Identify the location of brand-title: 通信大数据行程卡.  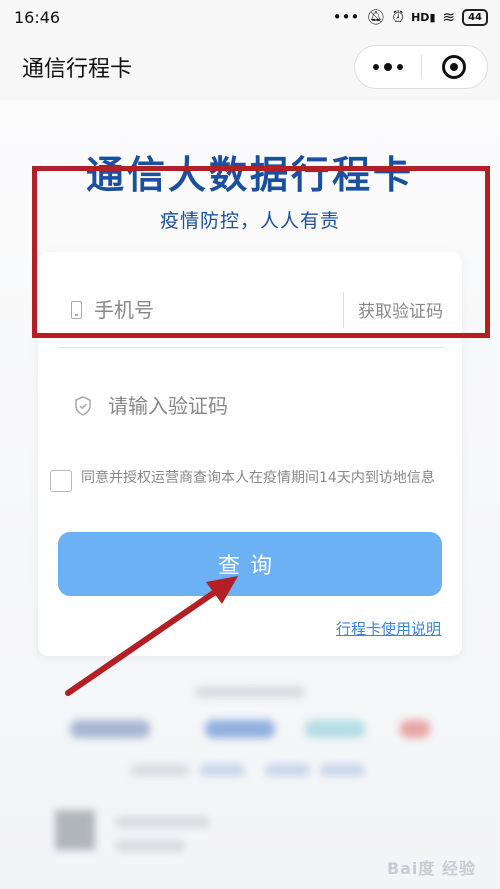
(249, 175).